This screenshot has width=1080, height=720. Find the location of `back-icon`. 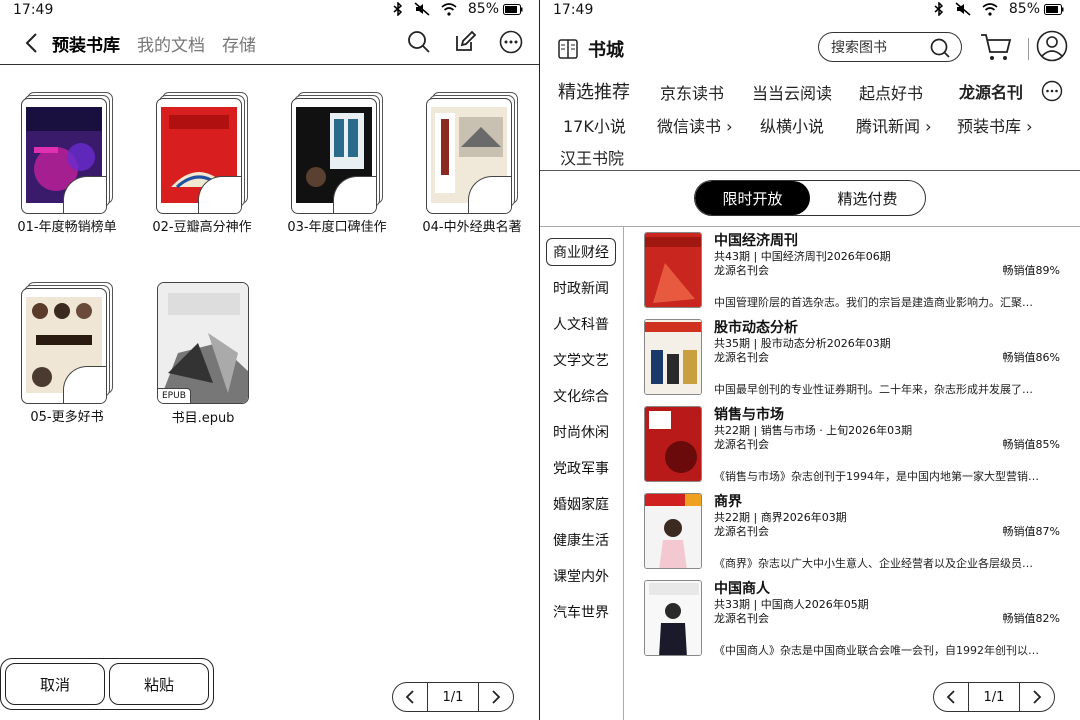

back-icon is located at coordinates (31, 43).